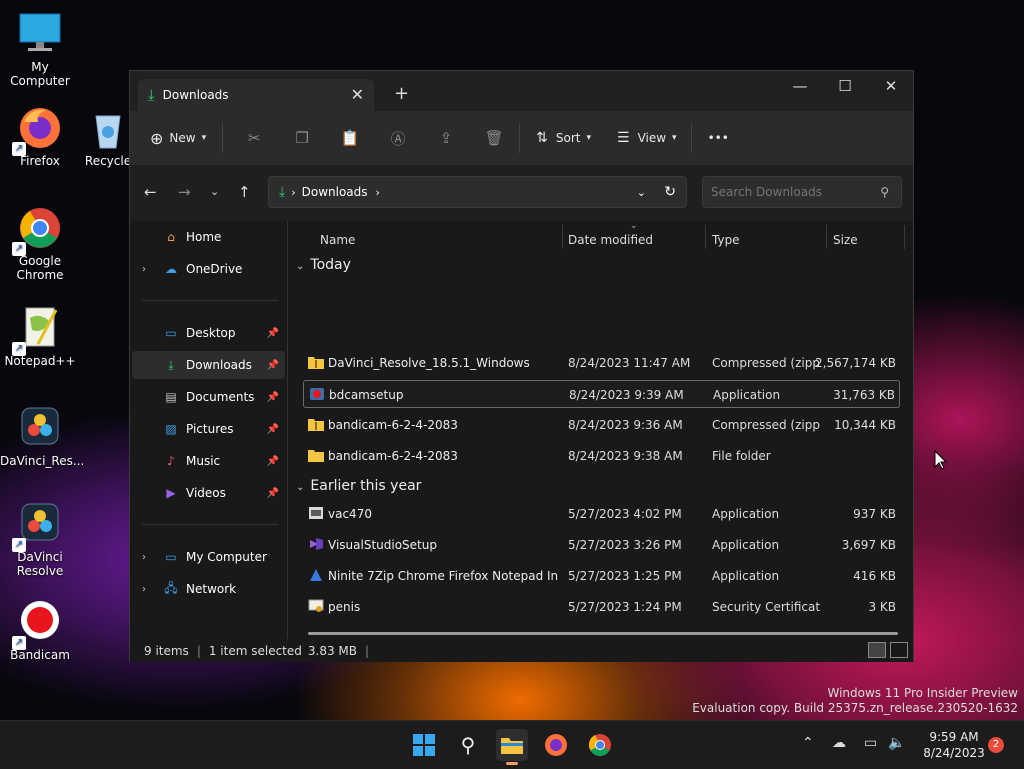 The width and height of the screenshot is (1024, 769). What do you see at coordinates (718, 138) in the screenshot?
I see `more-options-icon: •••` at bounding box center [718, 138].